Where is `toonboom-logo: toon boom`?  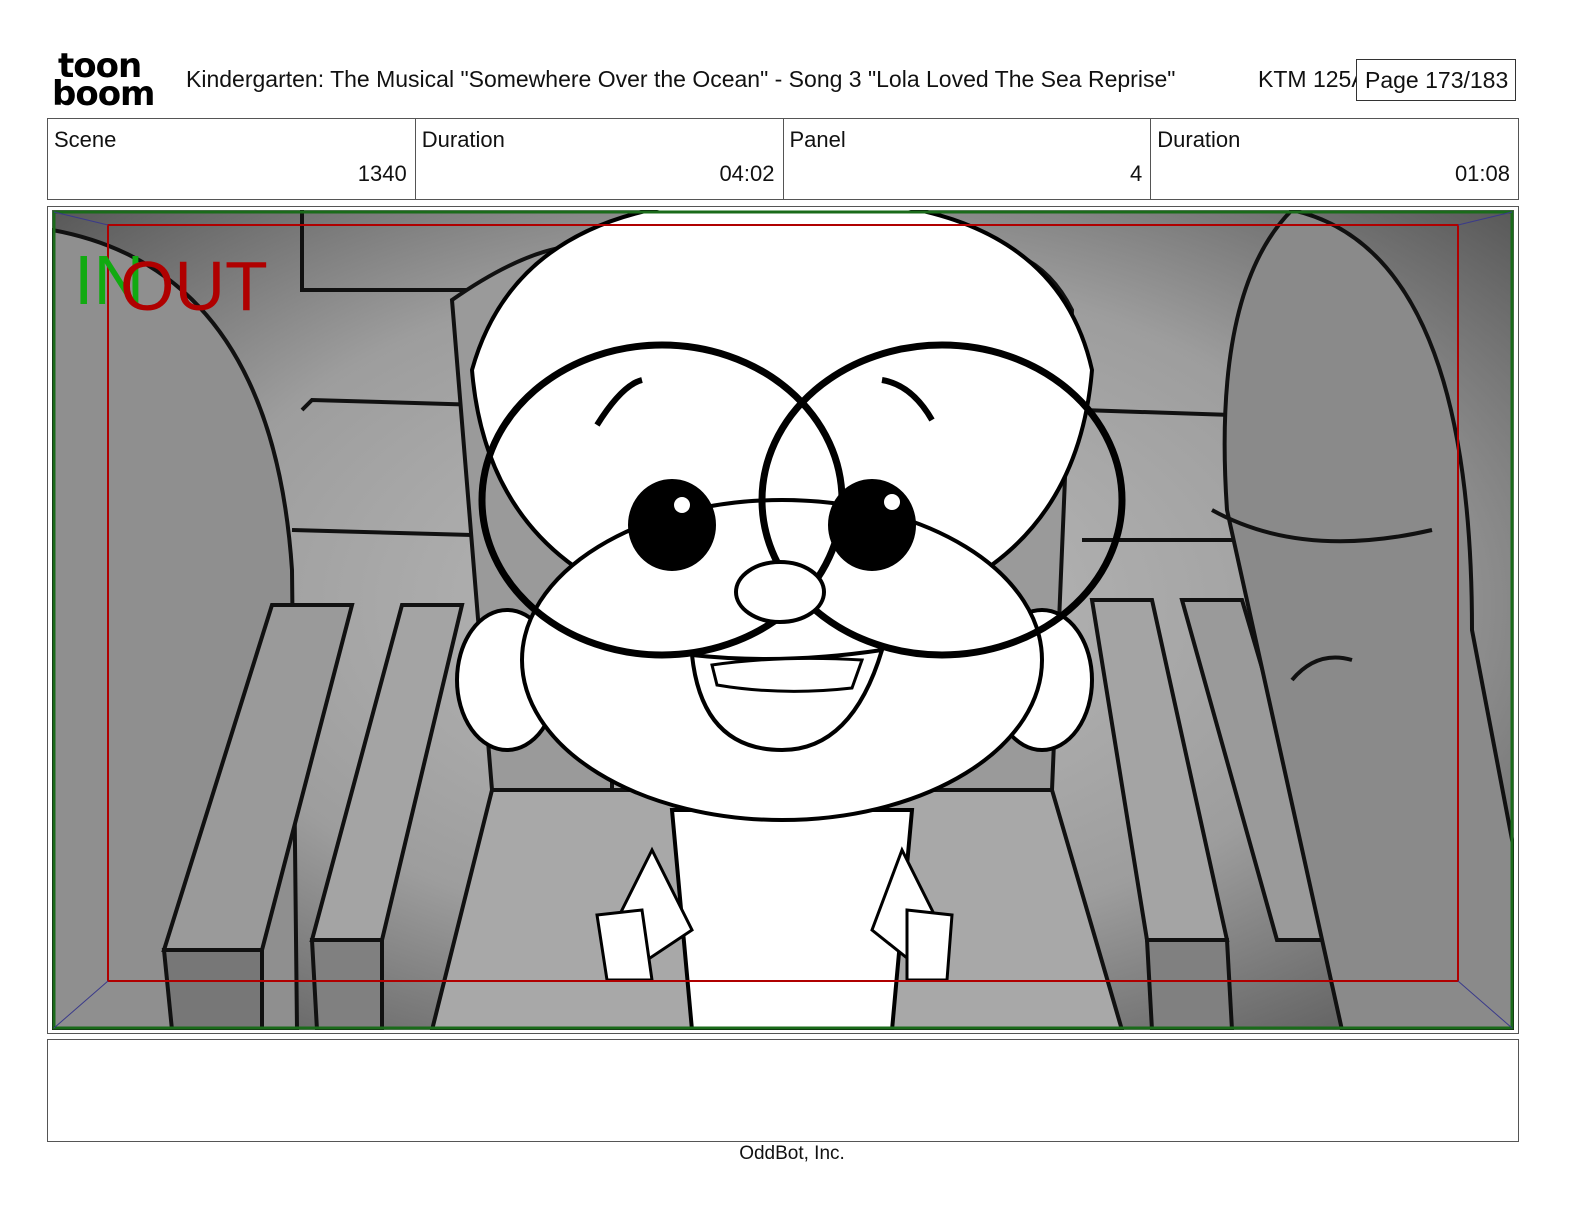 toonboom-logo: toon boom is located at coordinates (108, 81).